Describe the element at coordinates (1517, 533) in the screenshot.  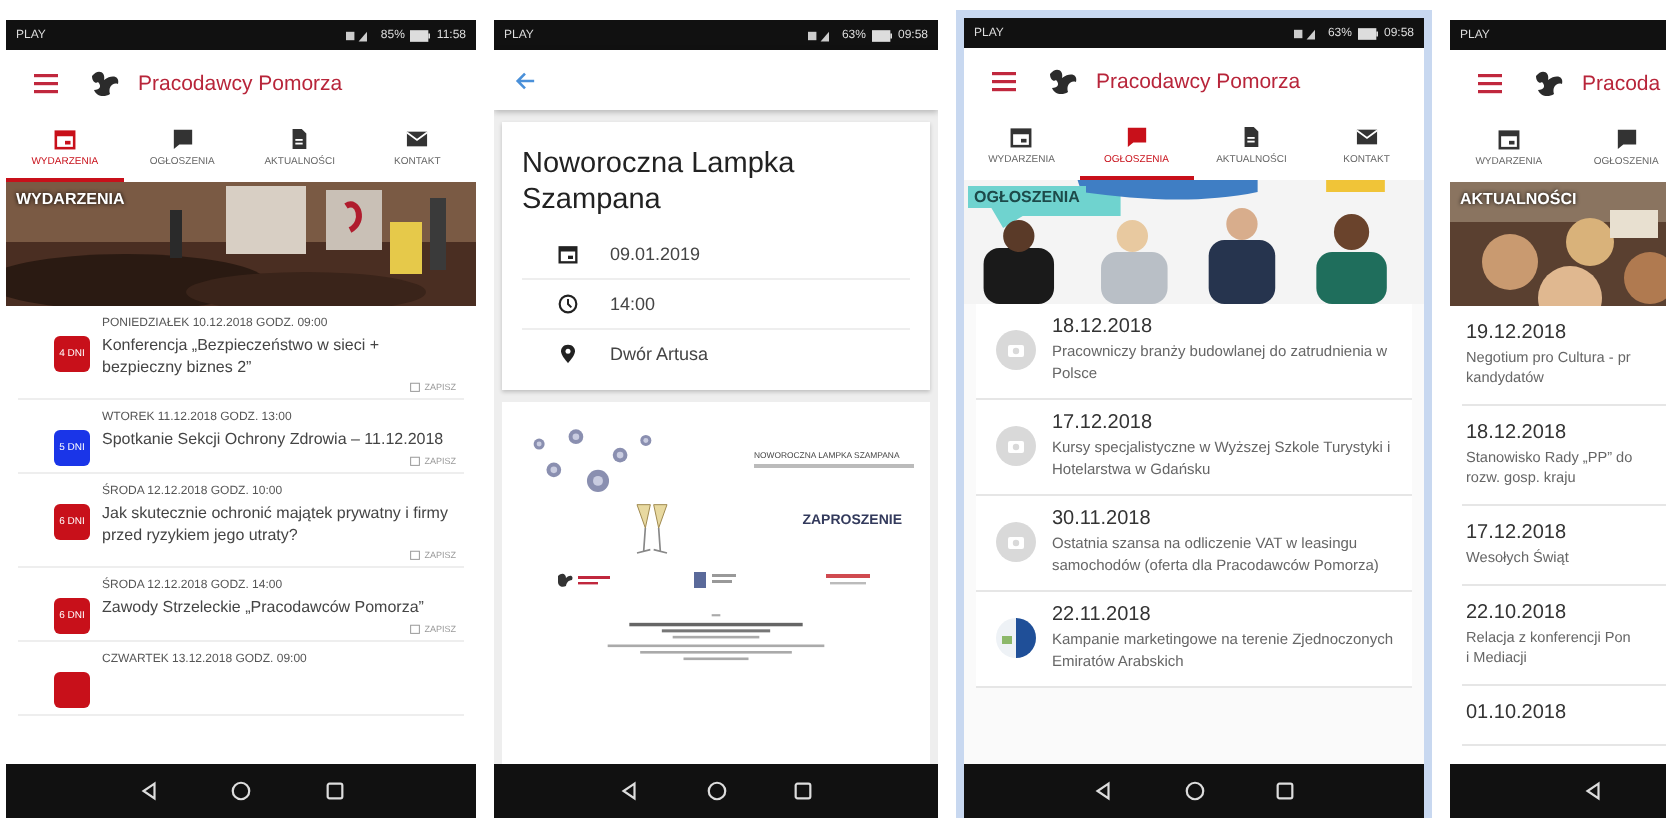
I see `news-date: 17.12.2018` at that location.